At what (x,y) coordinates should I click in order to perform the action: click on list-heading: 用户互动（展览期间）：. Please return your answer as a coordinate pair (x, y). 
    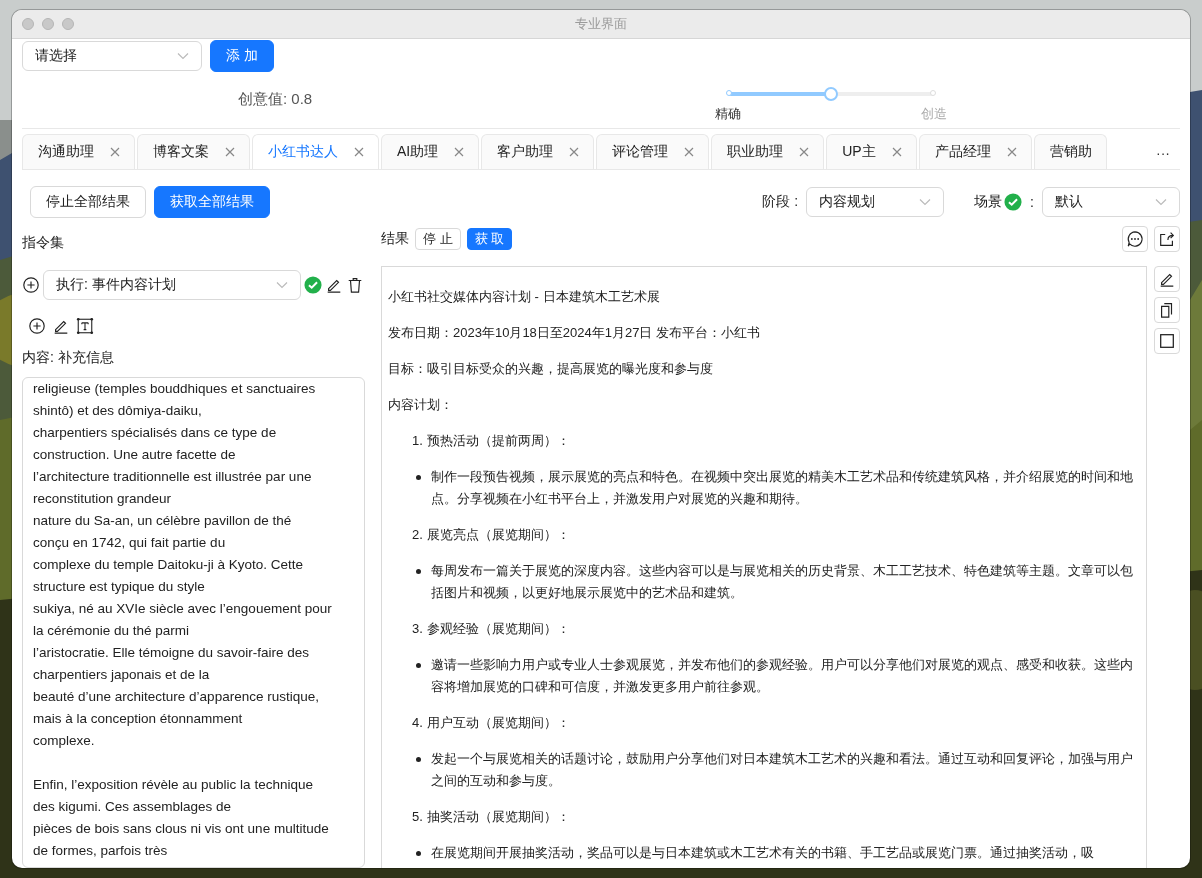
    Looking at the image, I should click on (498, 723).